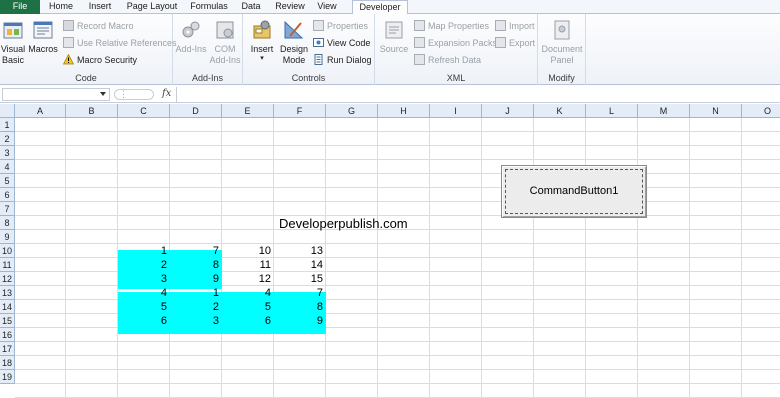 The image size is (780, 398). I want to click on cell-d14: 2, so click(196, 307).